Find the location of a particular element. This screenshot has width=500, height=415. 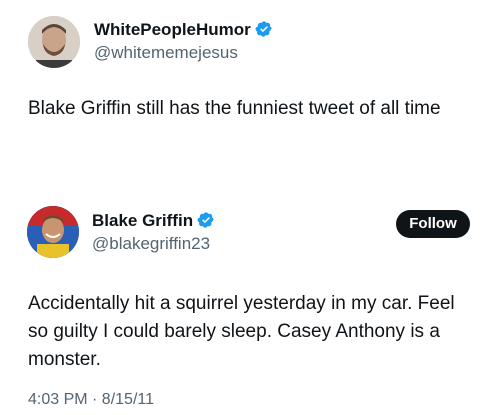

avatar-blakegriffin is located at coordinates (53, 232).